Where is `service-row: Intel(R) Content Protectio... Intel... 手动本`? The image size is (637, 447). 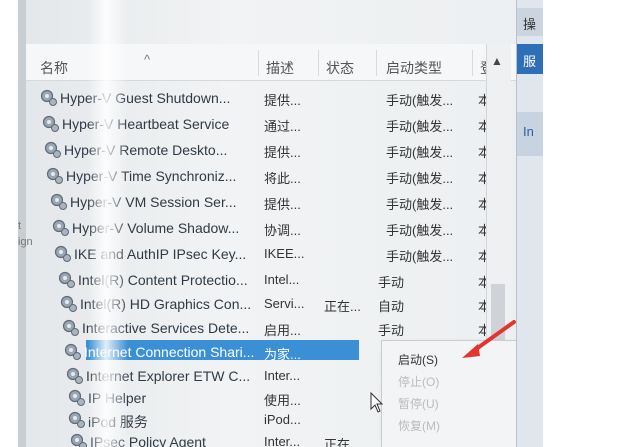
service-row: Intel(R) Content Protectio... Intel... 手动本 is located at coordinates (266, 280).